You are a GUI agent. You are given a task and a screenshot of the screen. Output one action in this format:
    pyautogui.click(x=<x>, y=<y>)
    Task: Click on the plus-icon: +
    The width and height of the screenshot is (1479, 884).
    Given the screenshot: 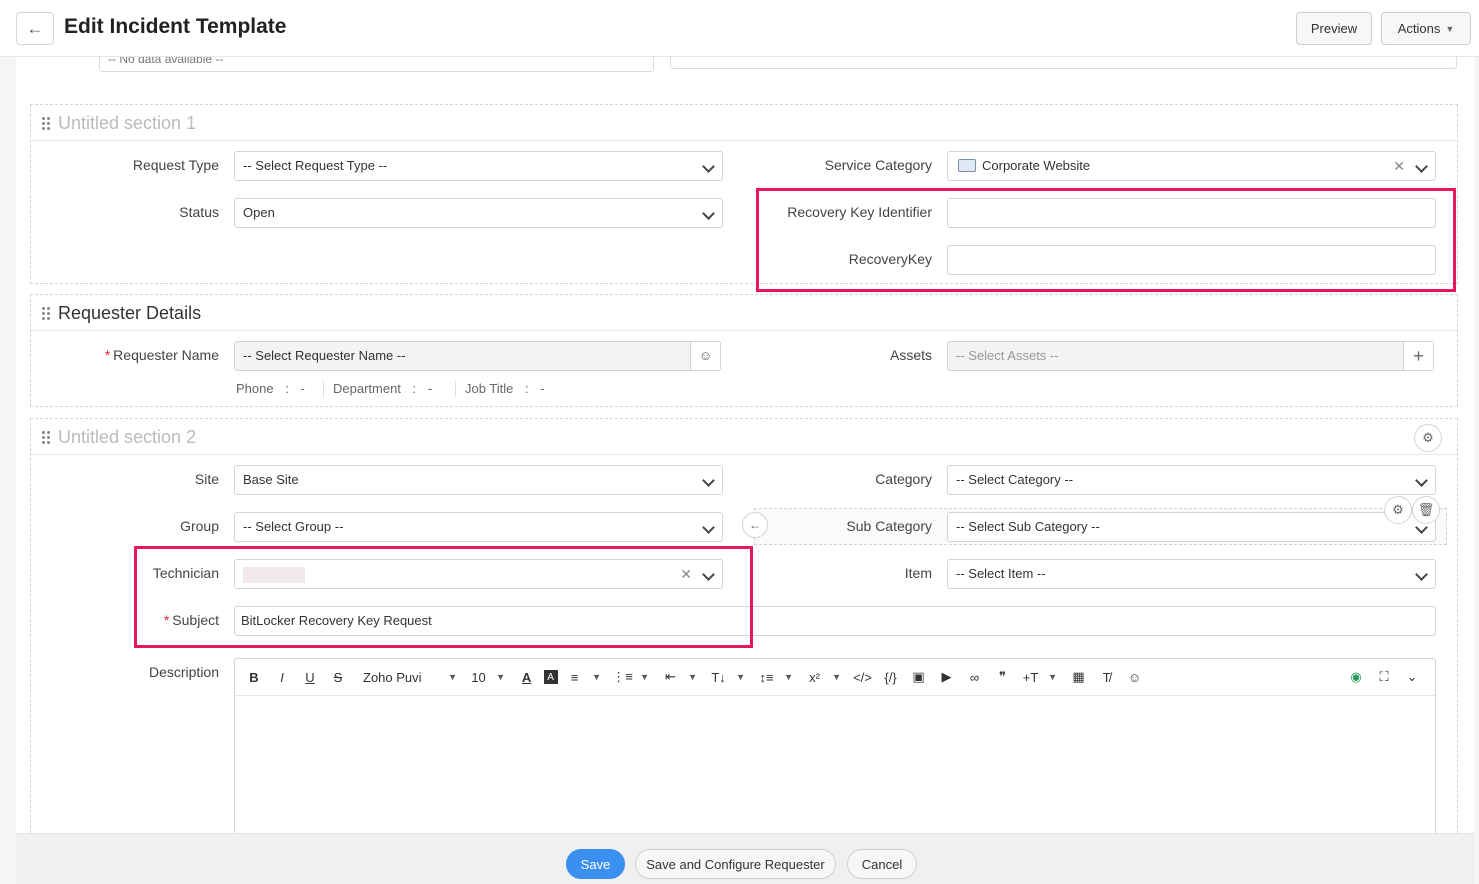 What is the action you would take?
    pyautogui.click(x=1418, y=356)
    